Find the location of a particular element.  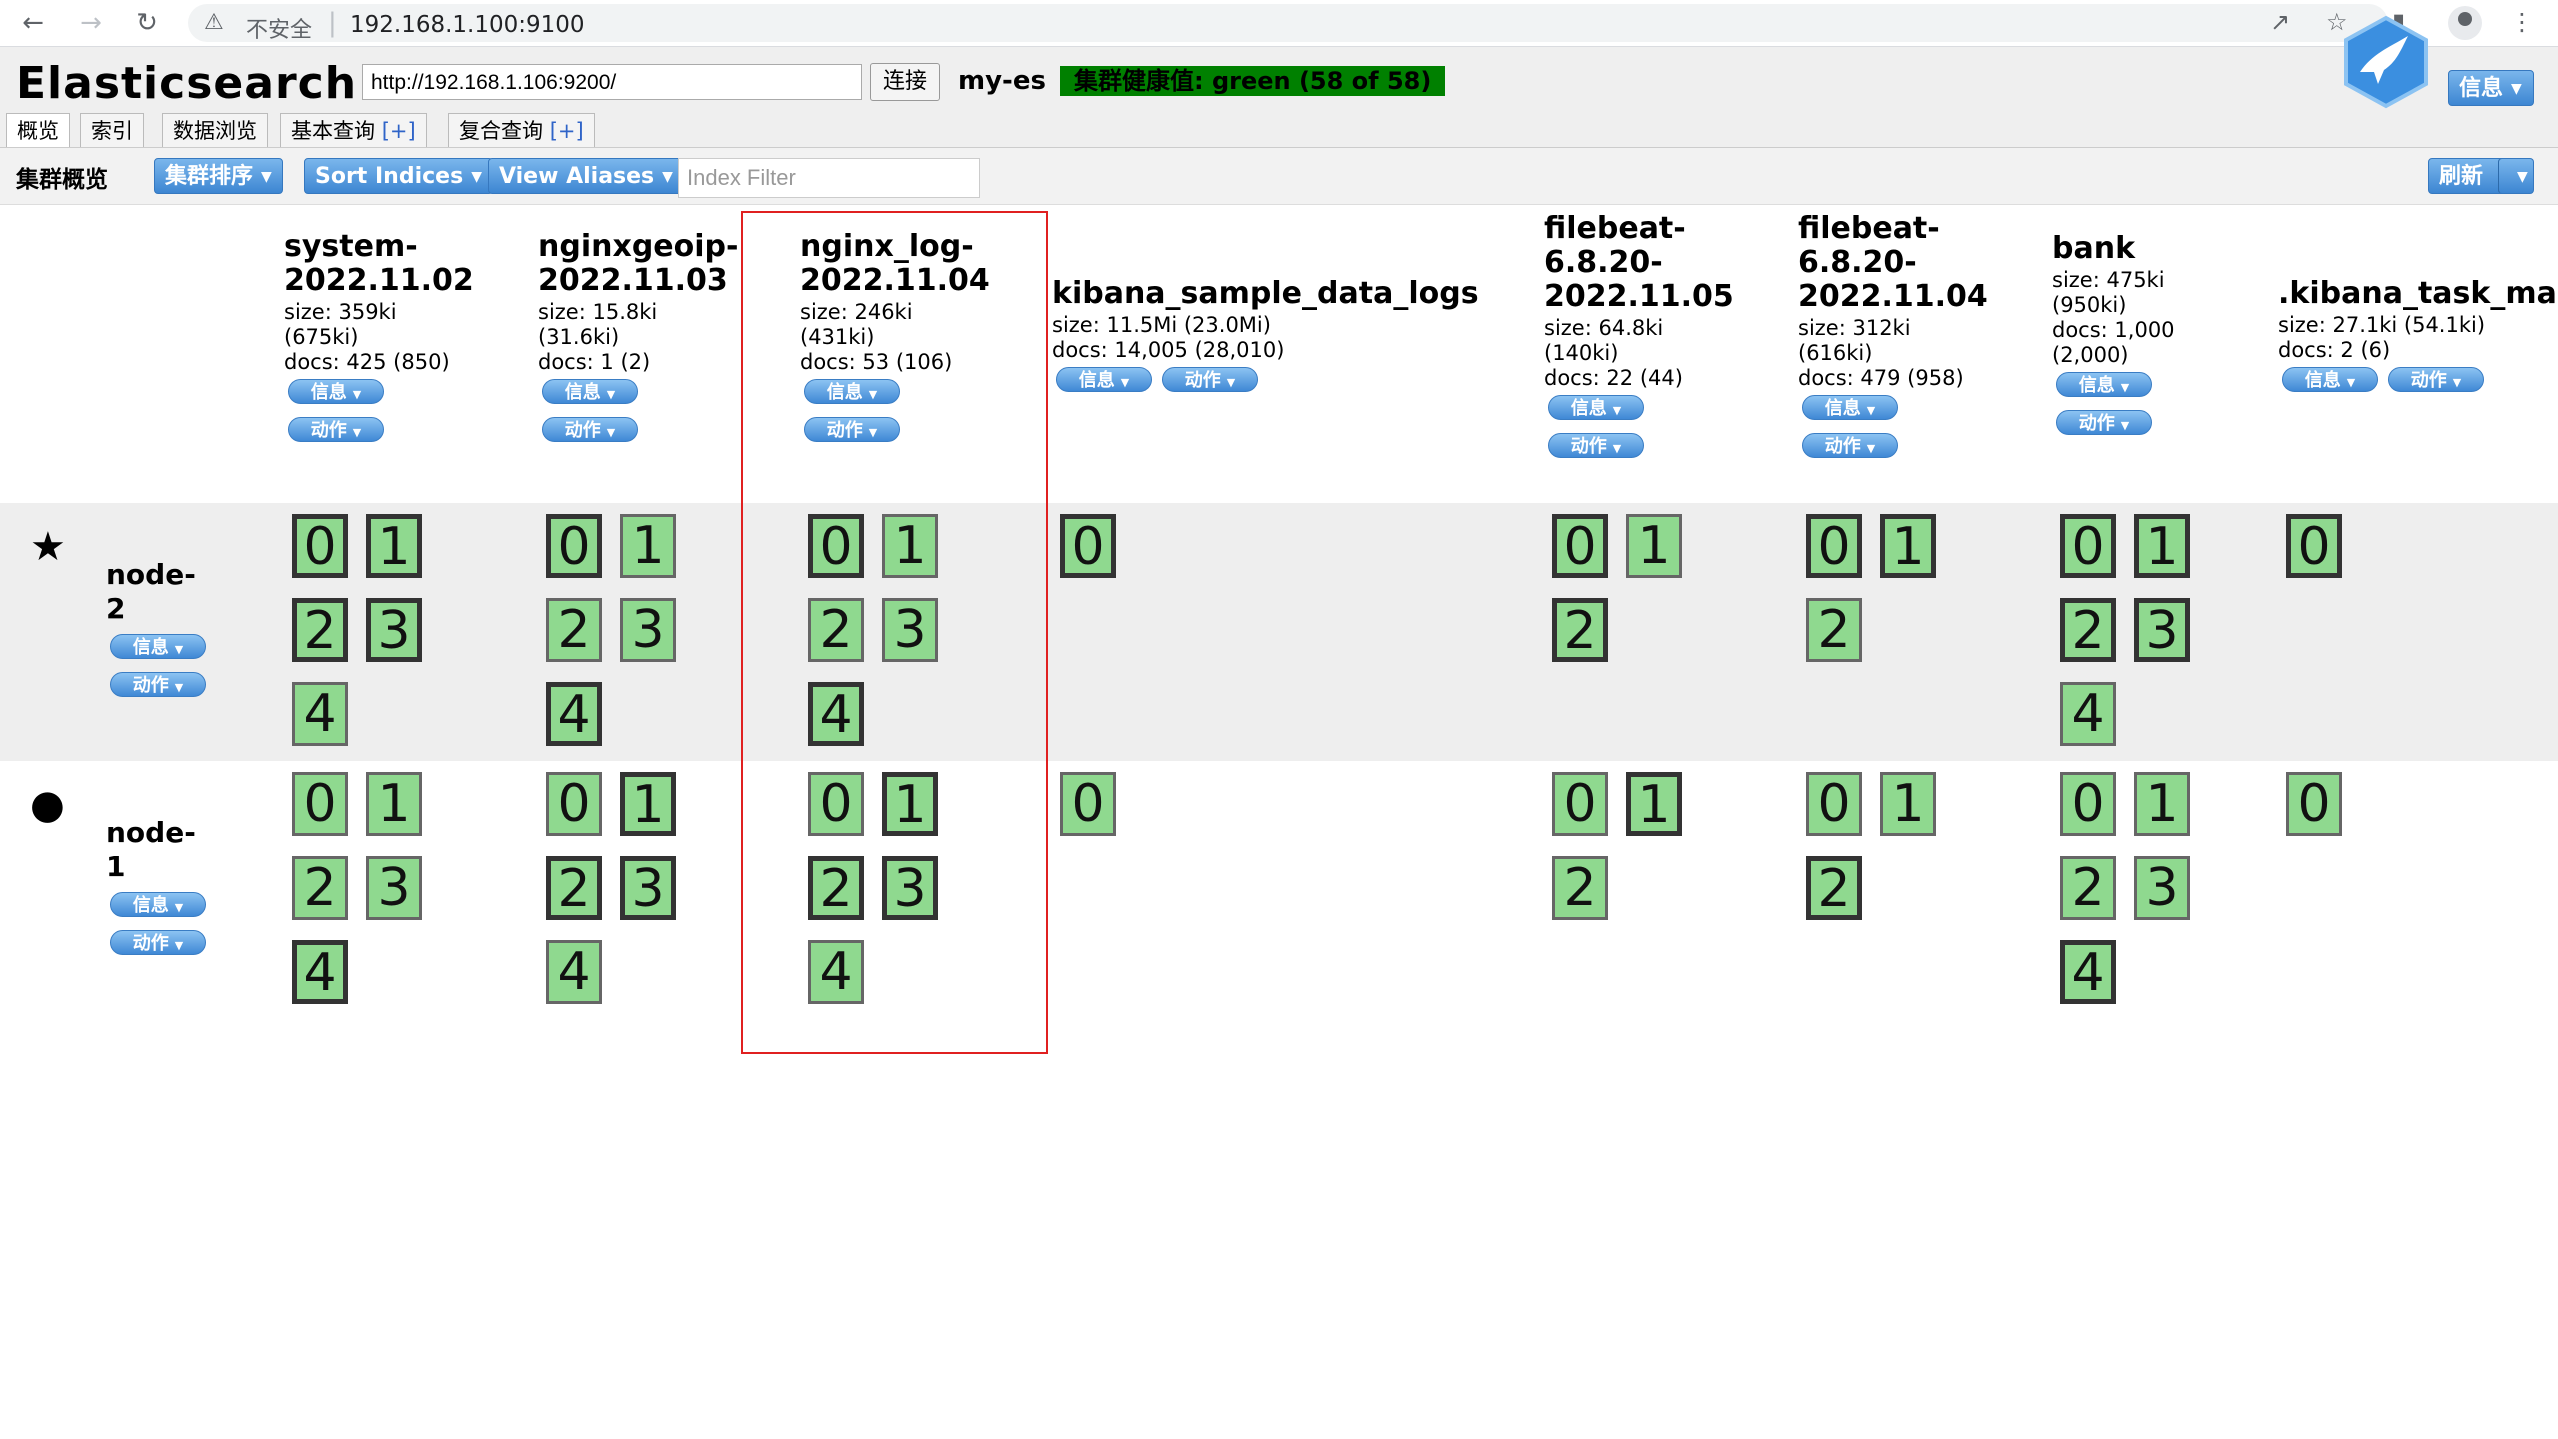

refresh-dropdown: ▼ is located at coordinates (2516, 176).